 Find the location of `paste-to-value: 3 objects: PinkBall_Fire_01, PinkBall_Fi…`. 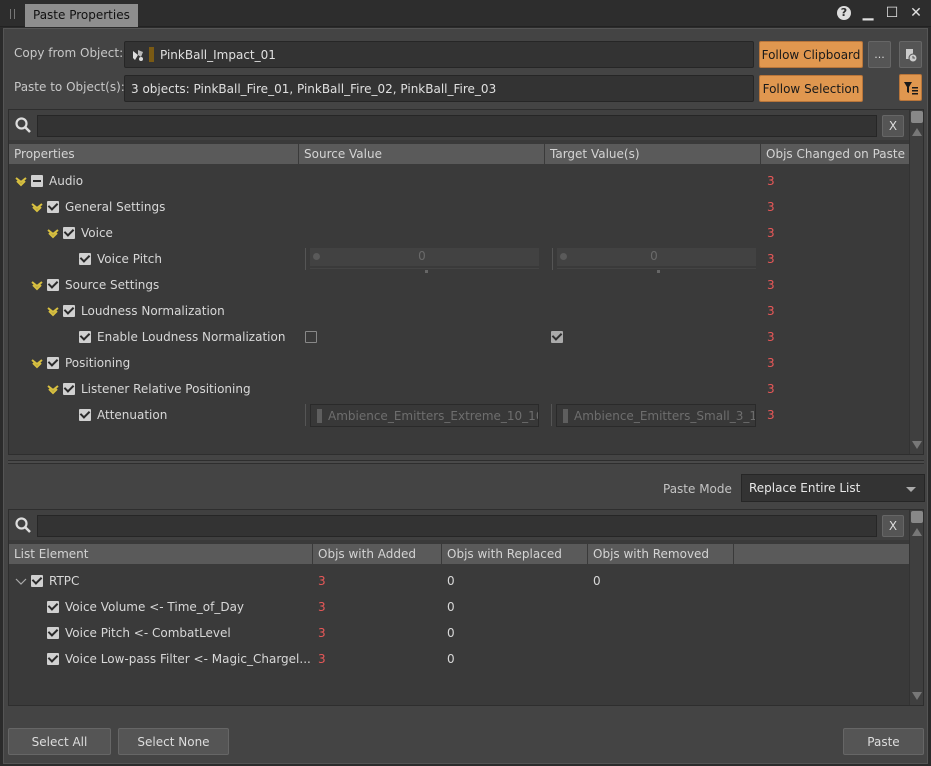

paste-to-value: 3 objects: PinkBall_Fire_01, PinkBall_Fi… is located at coordinates (314, 88).